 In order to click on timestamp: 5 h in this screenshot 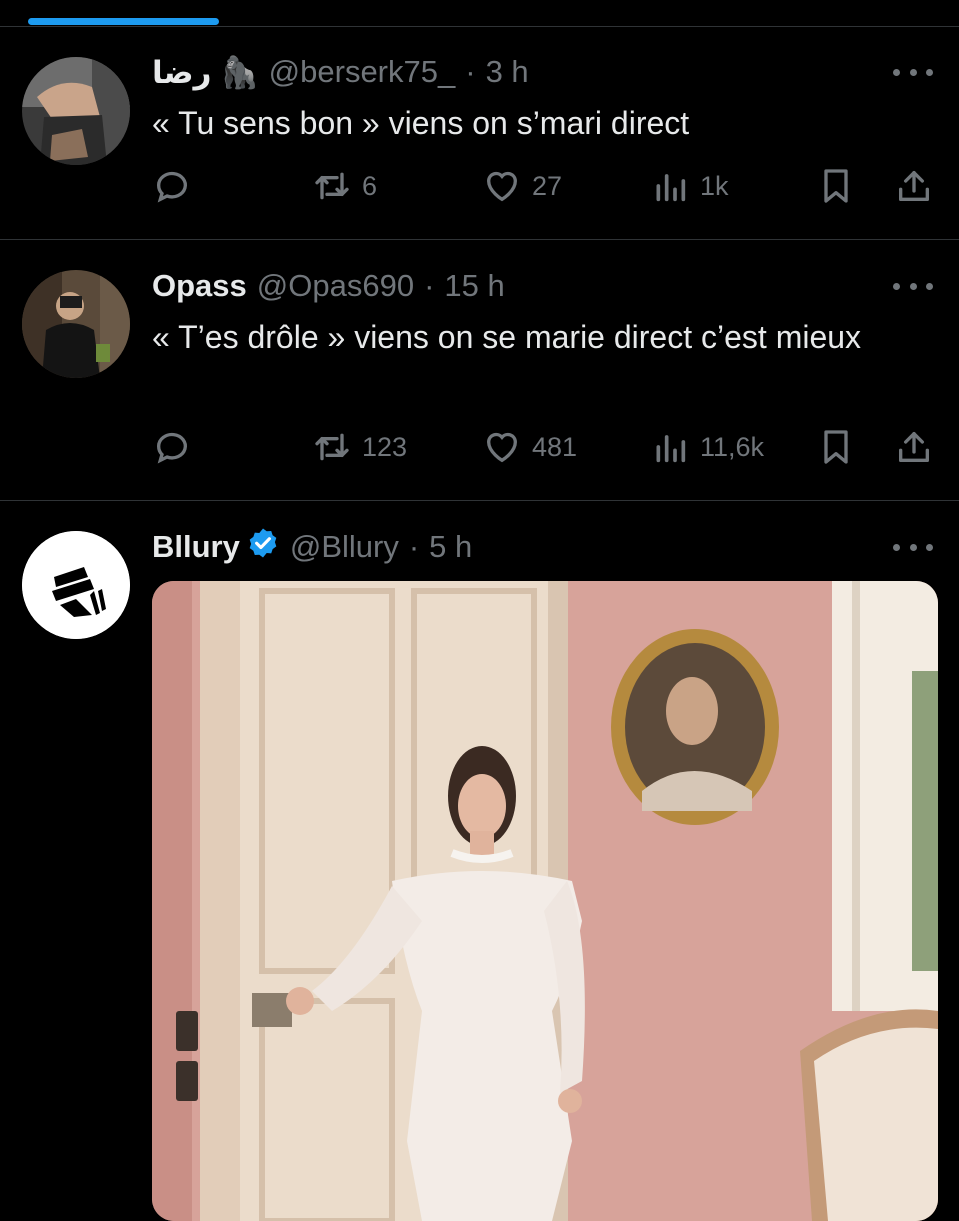, I will do `click(450, 547)`.